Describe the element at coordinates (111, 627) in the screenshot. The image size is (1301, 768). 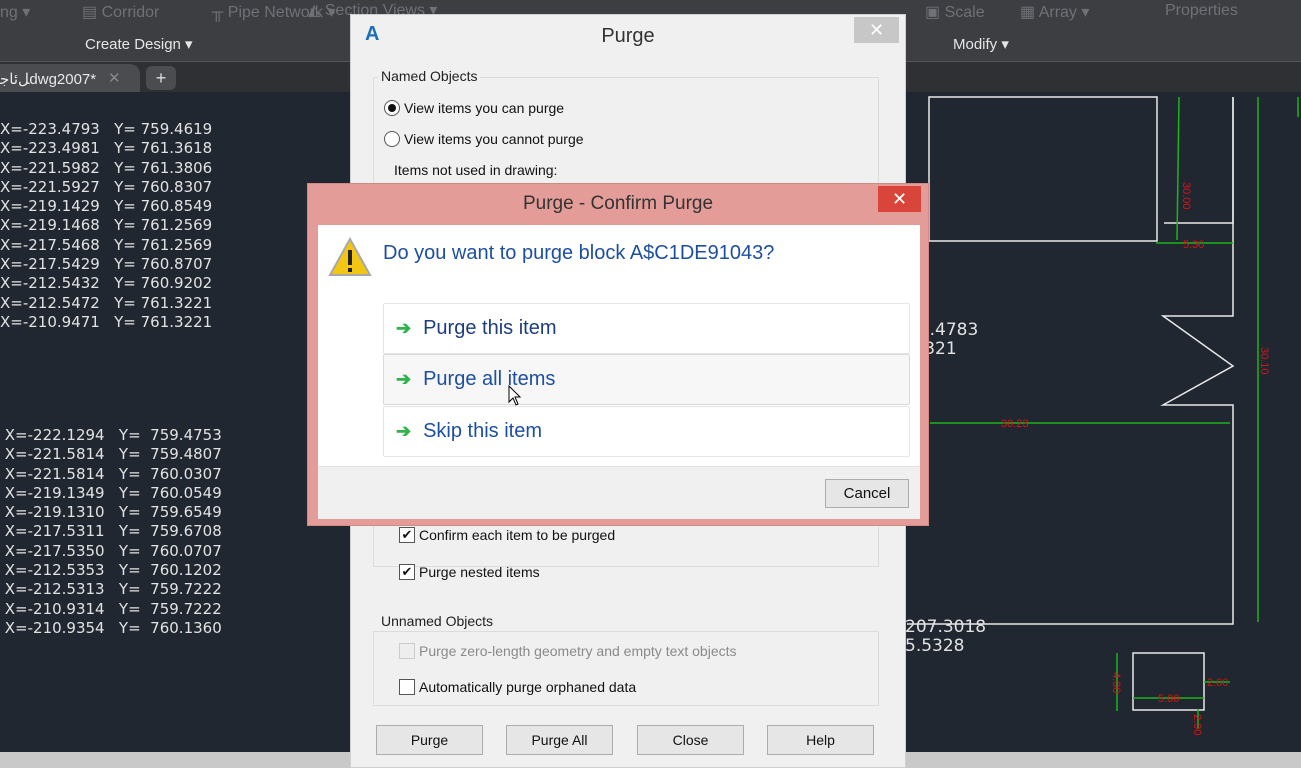
I see `coord-line: X=-210.9354 Y= 760.1360` at that location.